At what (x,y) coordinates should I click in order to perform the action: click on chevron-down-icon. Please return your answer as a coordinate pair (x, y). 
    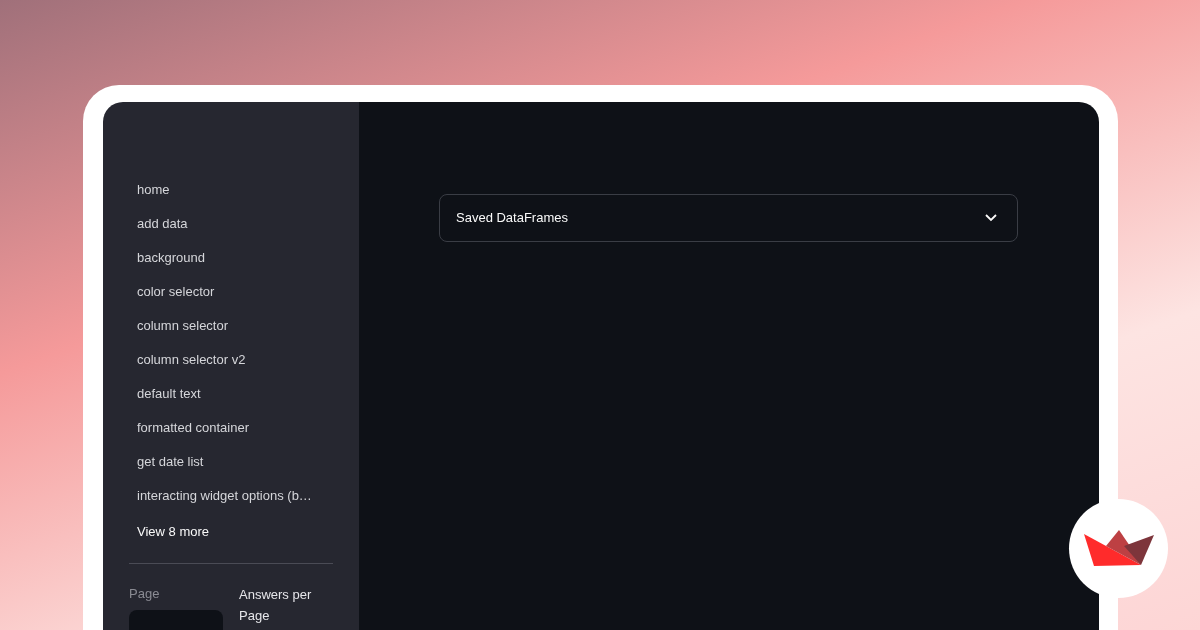
    Looking at the image, I should click on (991, 218).